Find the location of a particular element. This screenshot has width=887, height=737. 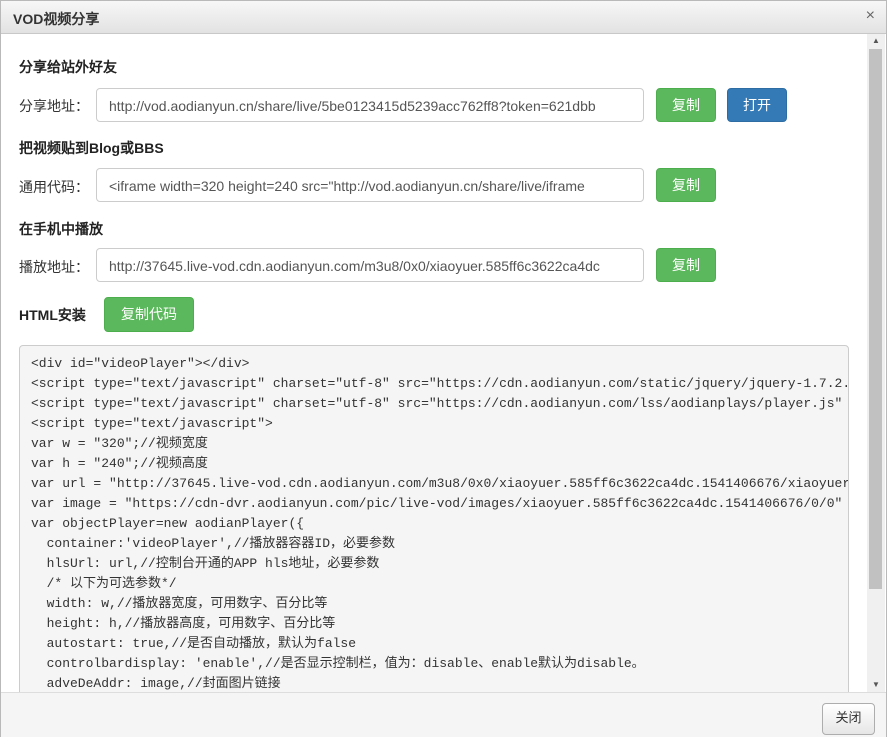

copy-play-url-button: 复制 is located at coordinates (686, 265).